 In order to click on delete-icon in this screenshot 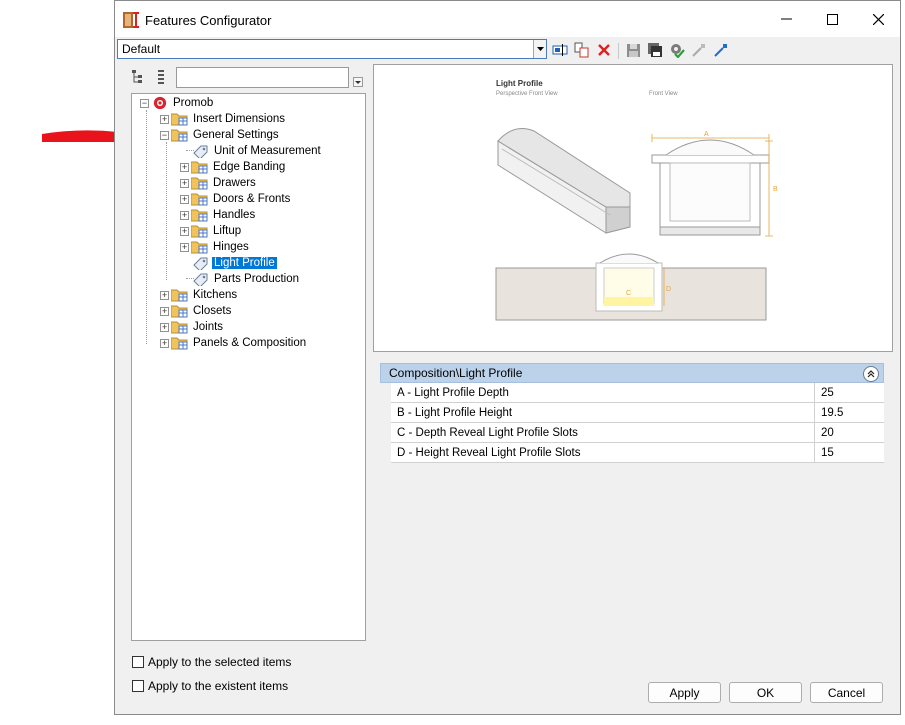, I will do `click(604, 50)`.